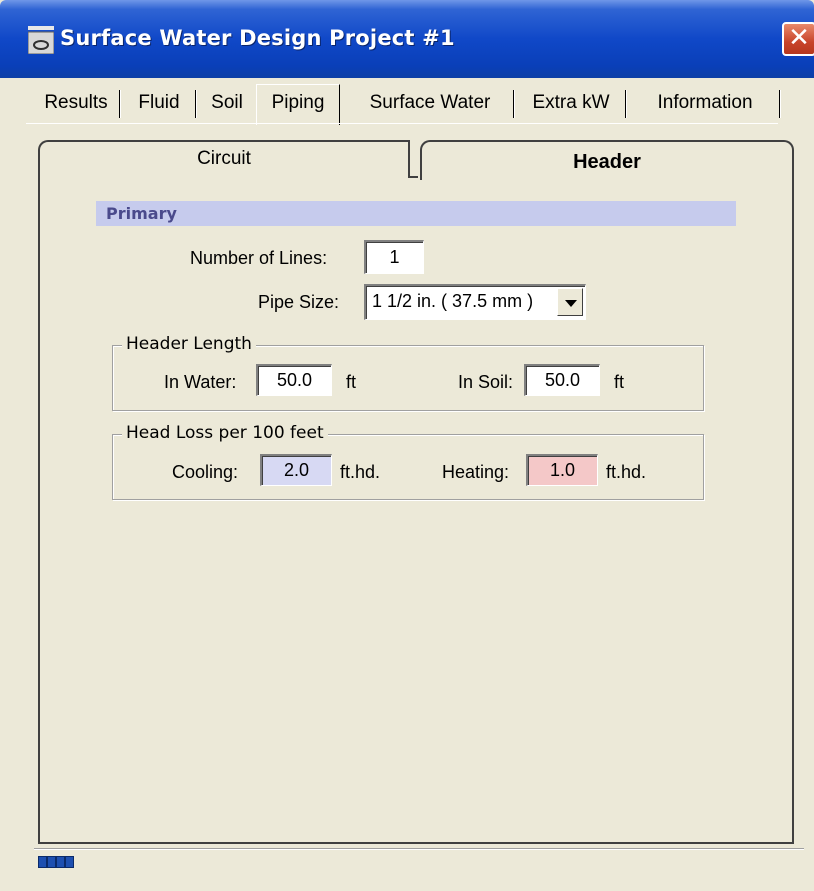 This screenshot has width=814, height=891. What do you see at coordinates (41, 40) in the screenshot?
I see `app-icon` at bounding box center [41, 40].